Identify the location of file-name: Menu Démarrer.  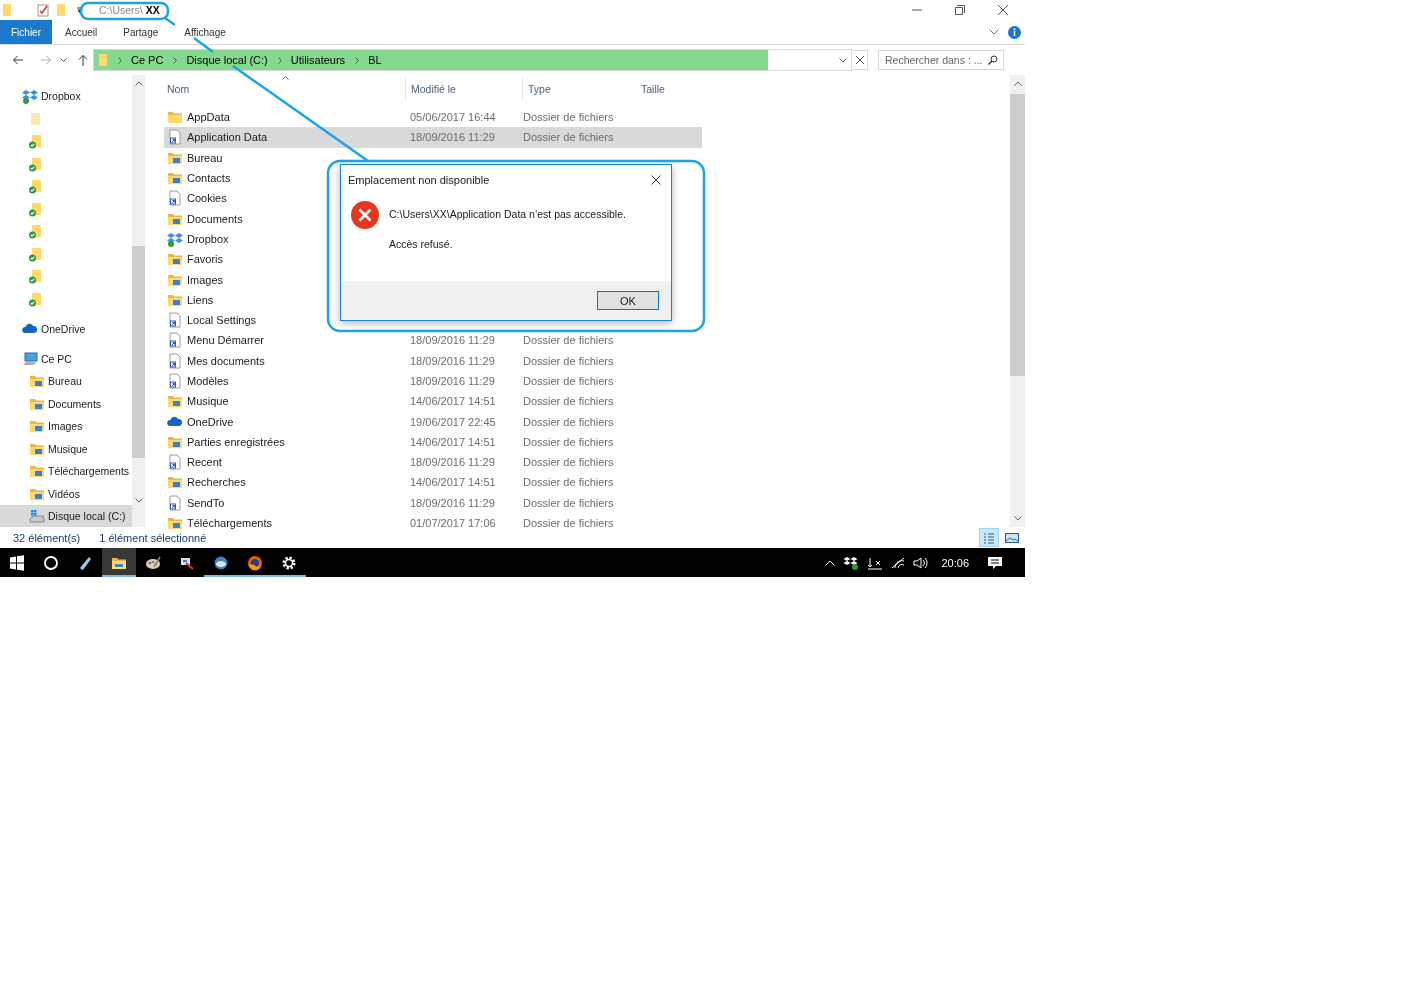
(226, 340).